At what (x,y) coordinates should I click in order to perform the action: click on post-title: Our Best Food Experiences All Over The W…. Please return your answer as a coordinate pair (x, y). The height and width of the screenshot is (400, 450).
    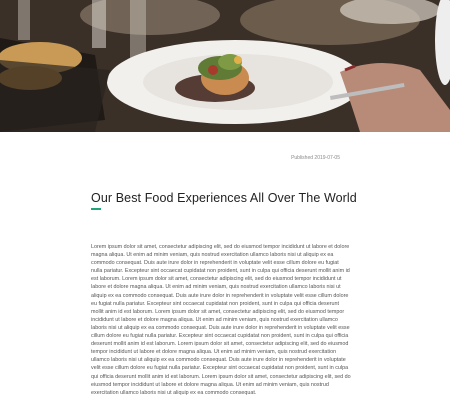
    Looking at the image, I should click on (224, 198).